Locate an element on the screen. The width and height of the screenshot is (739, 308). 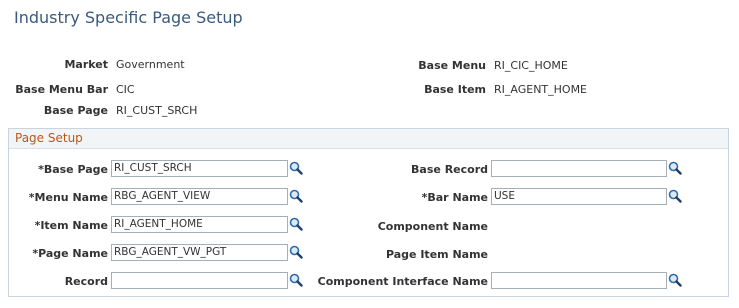
item-name-label: *Item Name is located at coordinates (71, 225).